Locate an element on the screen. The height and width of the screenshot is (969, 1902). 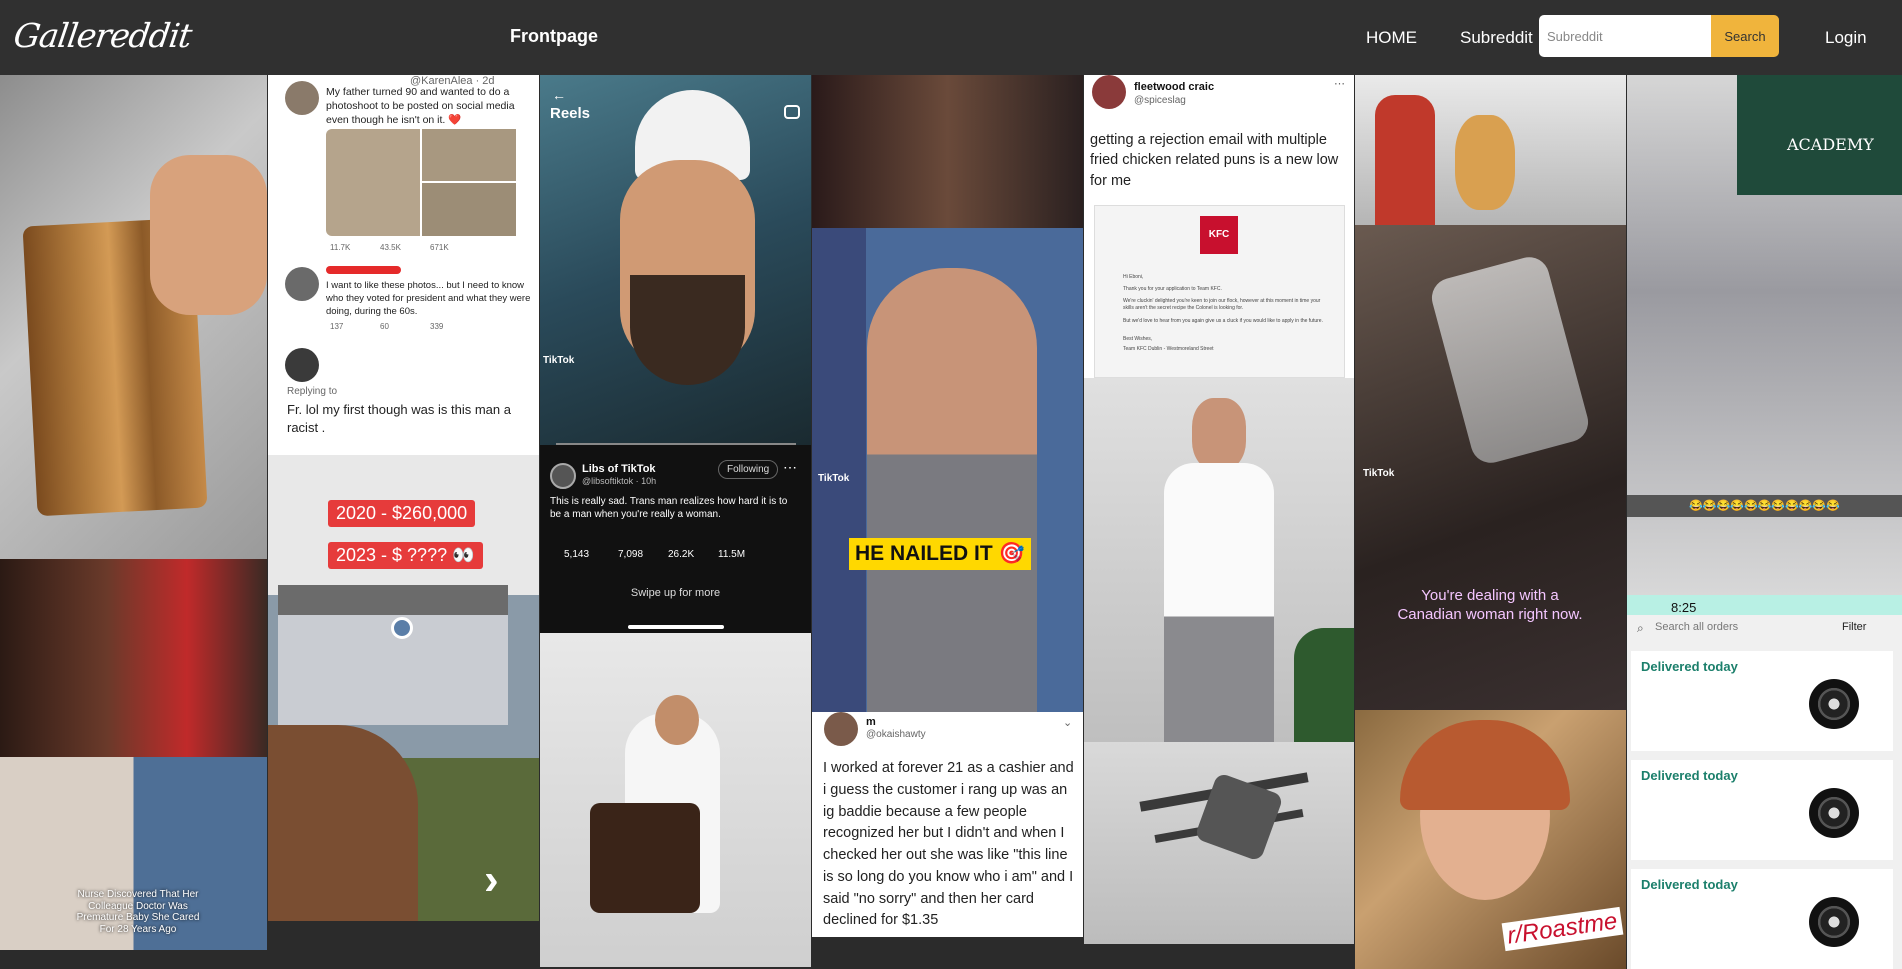
person-shirt is located at coordinates (1405, 160).